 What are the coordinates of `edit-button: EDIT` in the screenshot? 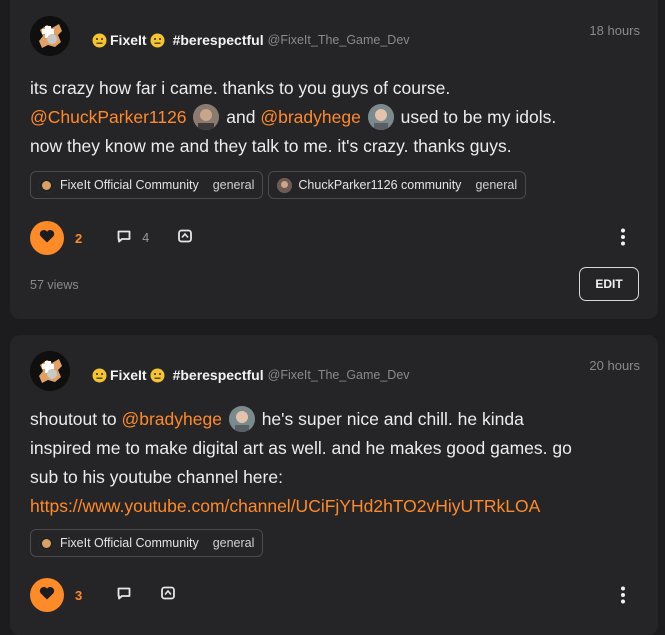 It's located at (609, 284).